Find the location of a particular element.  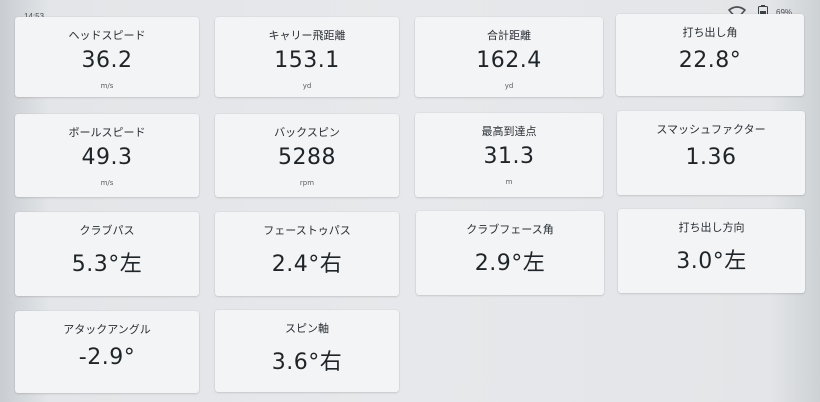

metric-label: 最高到達点 is located at coordinates (509, 131).